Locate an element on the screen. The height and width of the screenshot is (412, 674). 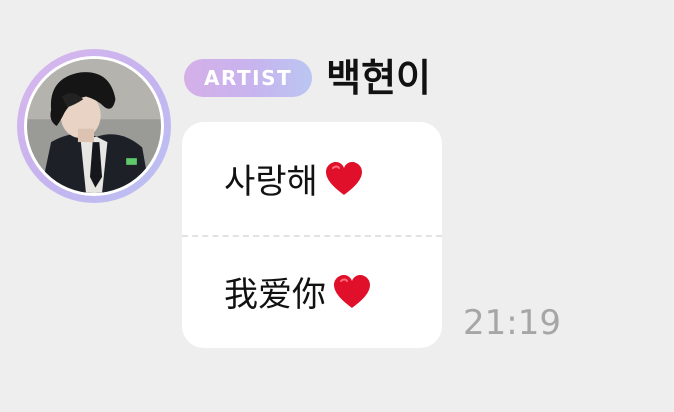
artist-badge: ARTIST is located at coordinates (248, 78).